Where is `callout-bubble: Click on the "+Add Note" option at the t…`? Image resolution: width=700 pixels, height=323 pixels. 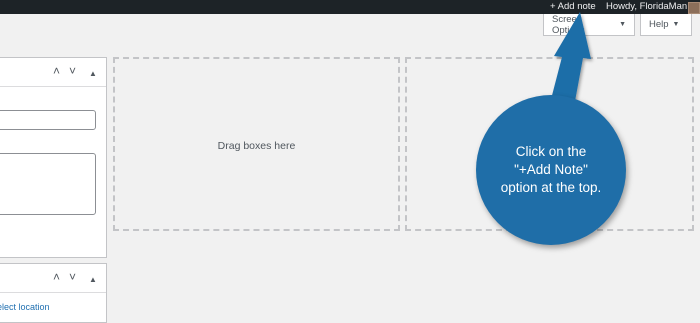 callout-bubble: Click on the "+Add Note" option at the t… is located at coordinates (551, 170).